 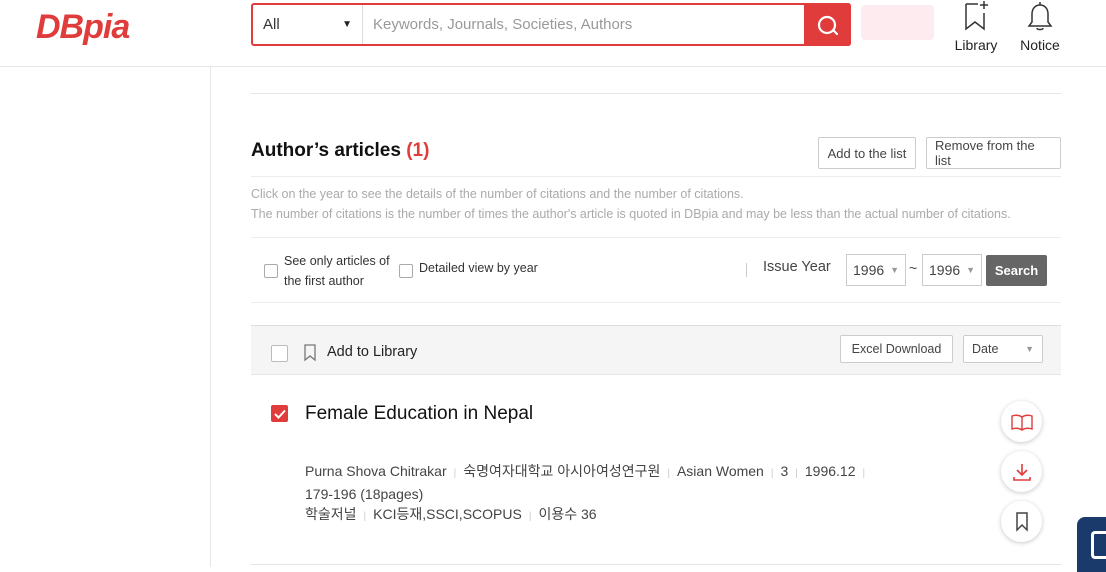 What do you see at coordinates (583, 24) in the screenshot?
I see `search-input` at bounding box center [583, 24].